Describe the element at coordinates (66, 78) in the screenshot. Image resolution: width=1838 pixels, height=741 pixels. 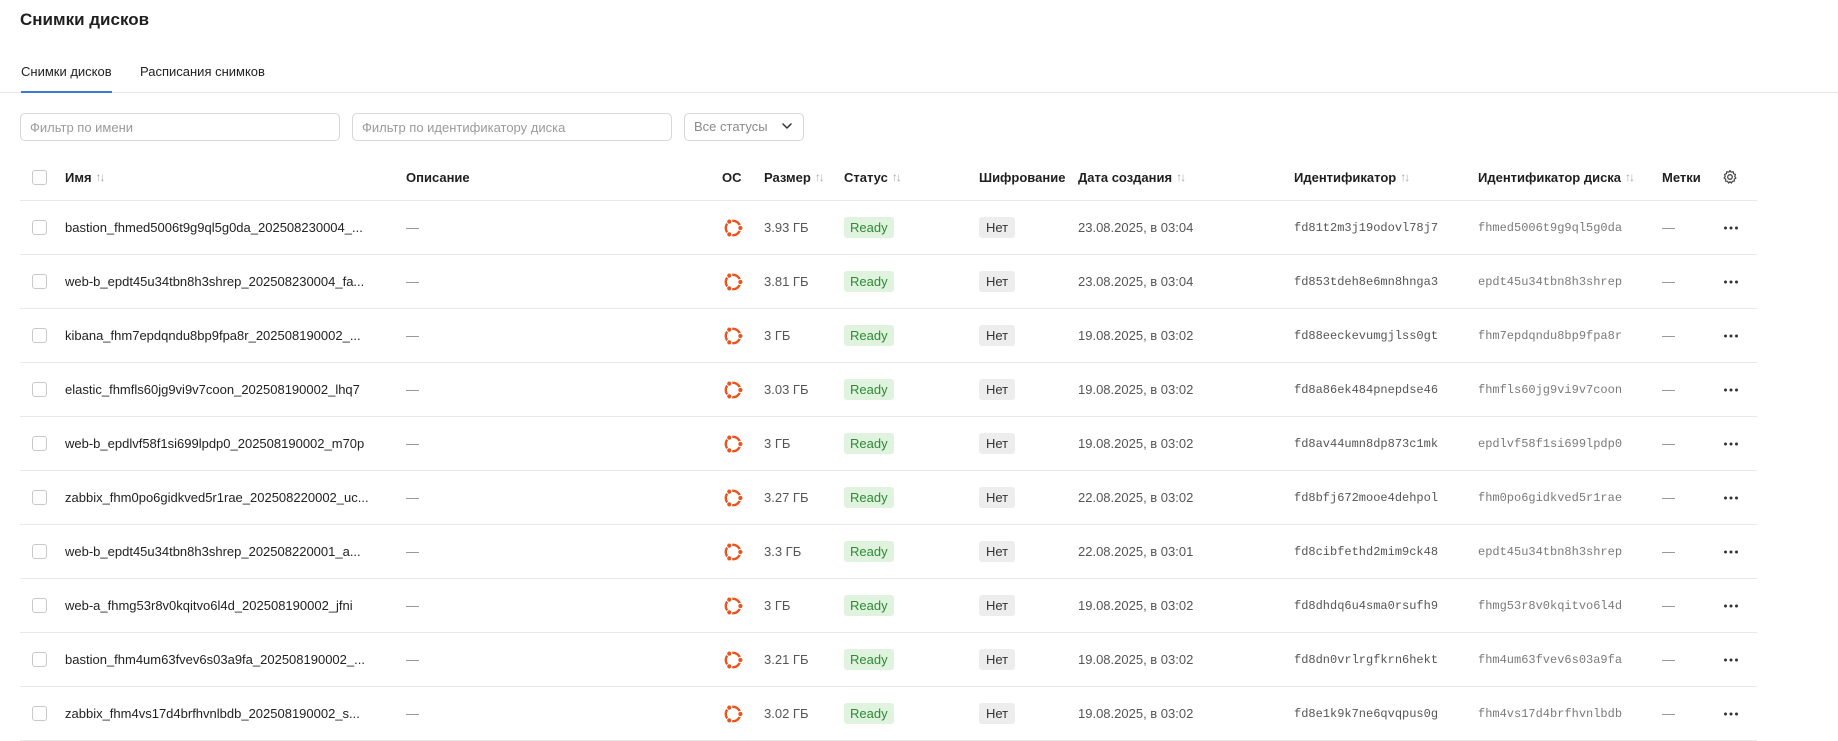
I see `tab-disk-snapshots: Снимки дисков` at that location.